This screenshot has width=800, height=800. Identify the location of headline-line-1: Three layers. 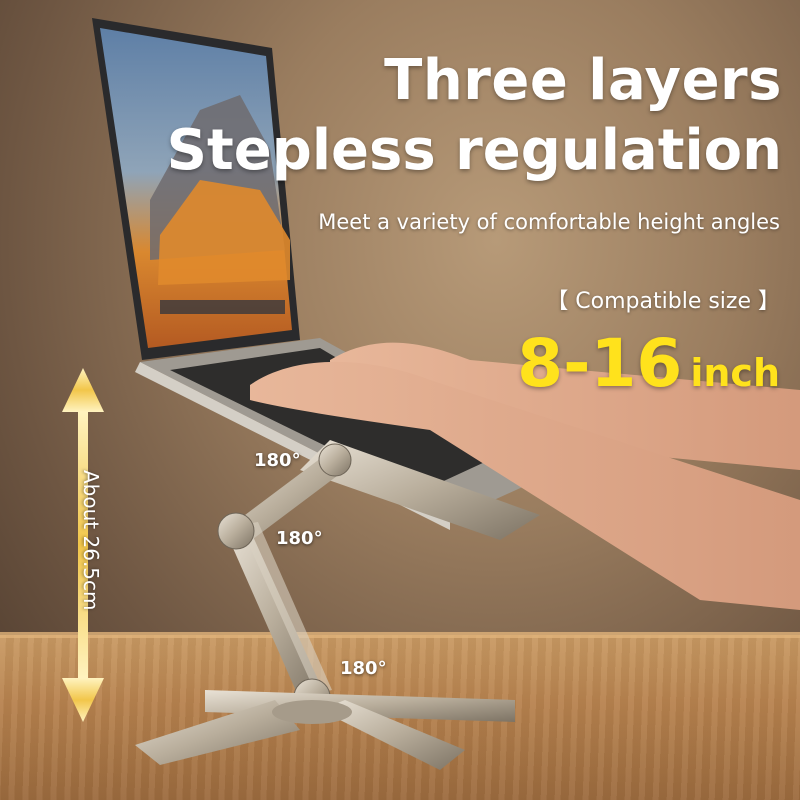
(583, 80).